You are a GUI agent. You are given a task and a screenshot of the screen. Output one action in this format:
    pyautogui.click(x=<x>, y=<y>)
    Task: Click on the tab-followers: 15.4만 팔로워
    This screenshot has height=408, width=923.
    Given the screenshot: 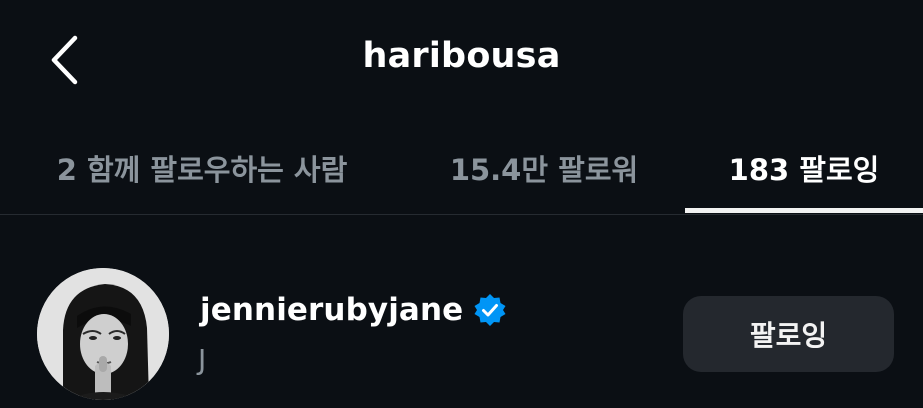 What is the action you would take?
    pyautogui.click(x=544, y=168)
    